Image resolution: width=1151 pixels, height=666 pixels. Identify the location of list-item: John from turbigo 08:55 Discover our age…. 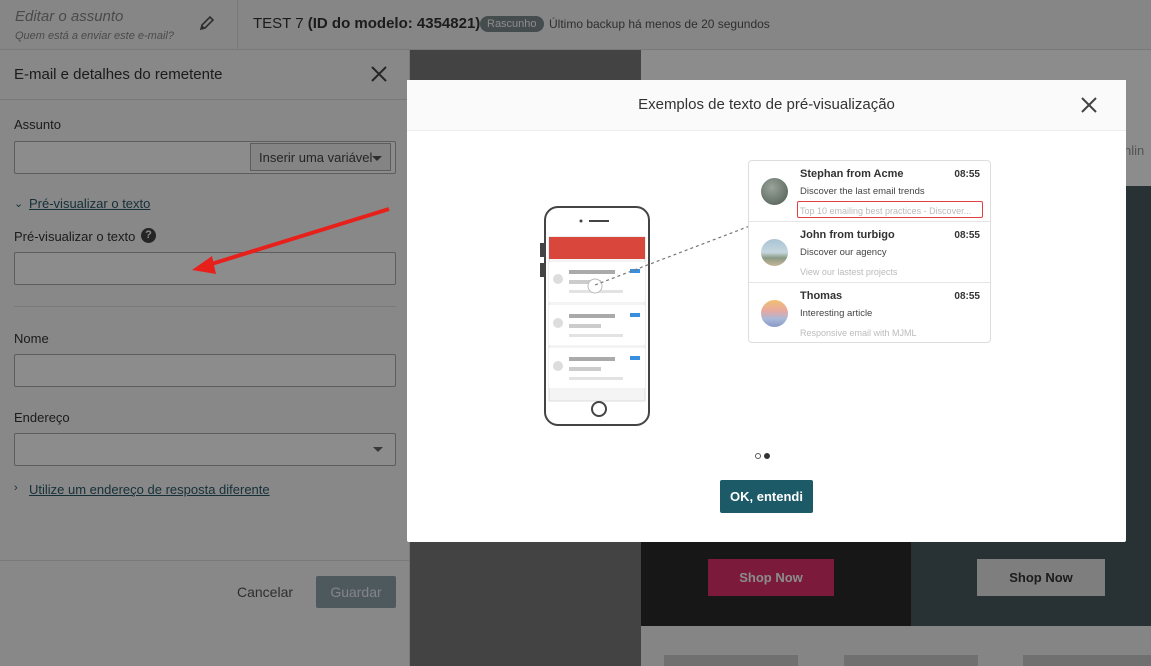
(869, 252).